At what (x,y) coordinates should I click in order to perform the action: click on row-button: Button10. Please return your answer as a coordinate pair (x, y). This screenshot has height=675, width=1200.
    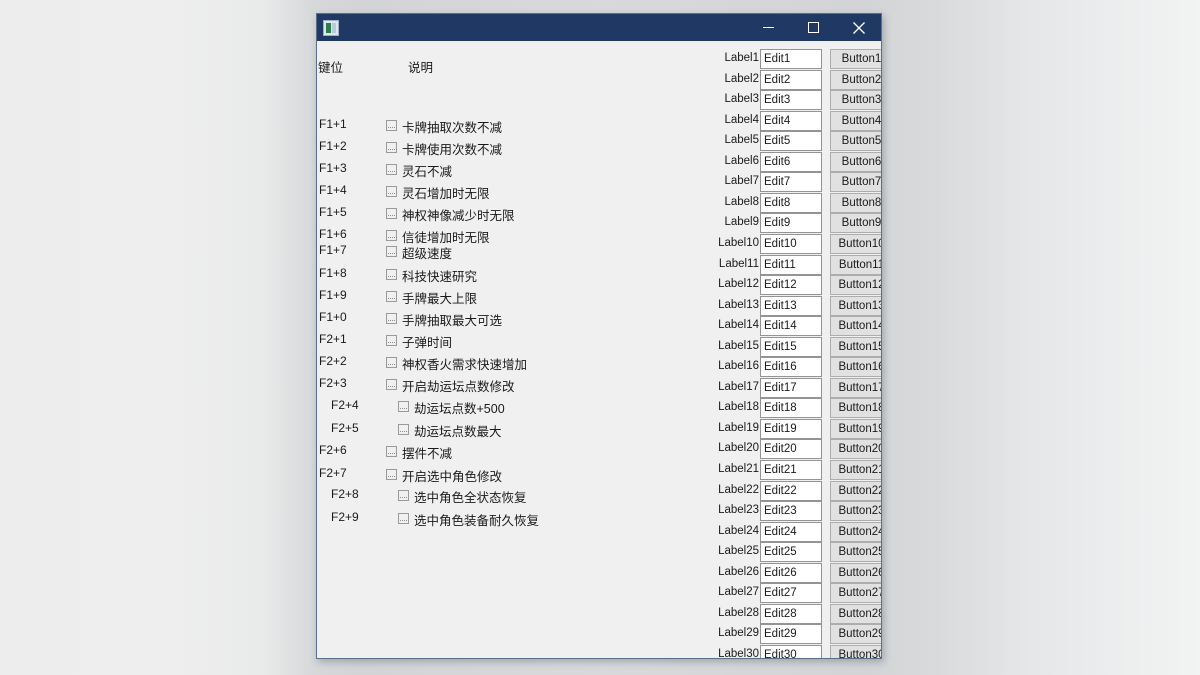
    Looking at the image, I should click on (855, 243).